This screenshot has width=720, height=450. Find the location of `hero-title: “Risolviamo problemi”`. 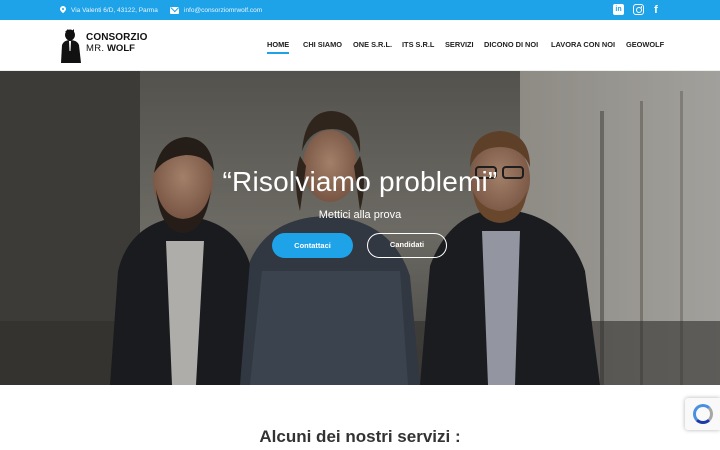

hero-title: “Risolviamo problemi” is located at coordinates (360, 181).